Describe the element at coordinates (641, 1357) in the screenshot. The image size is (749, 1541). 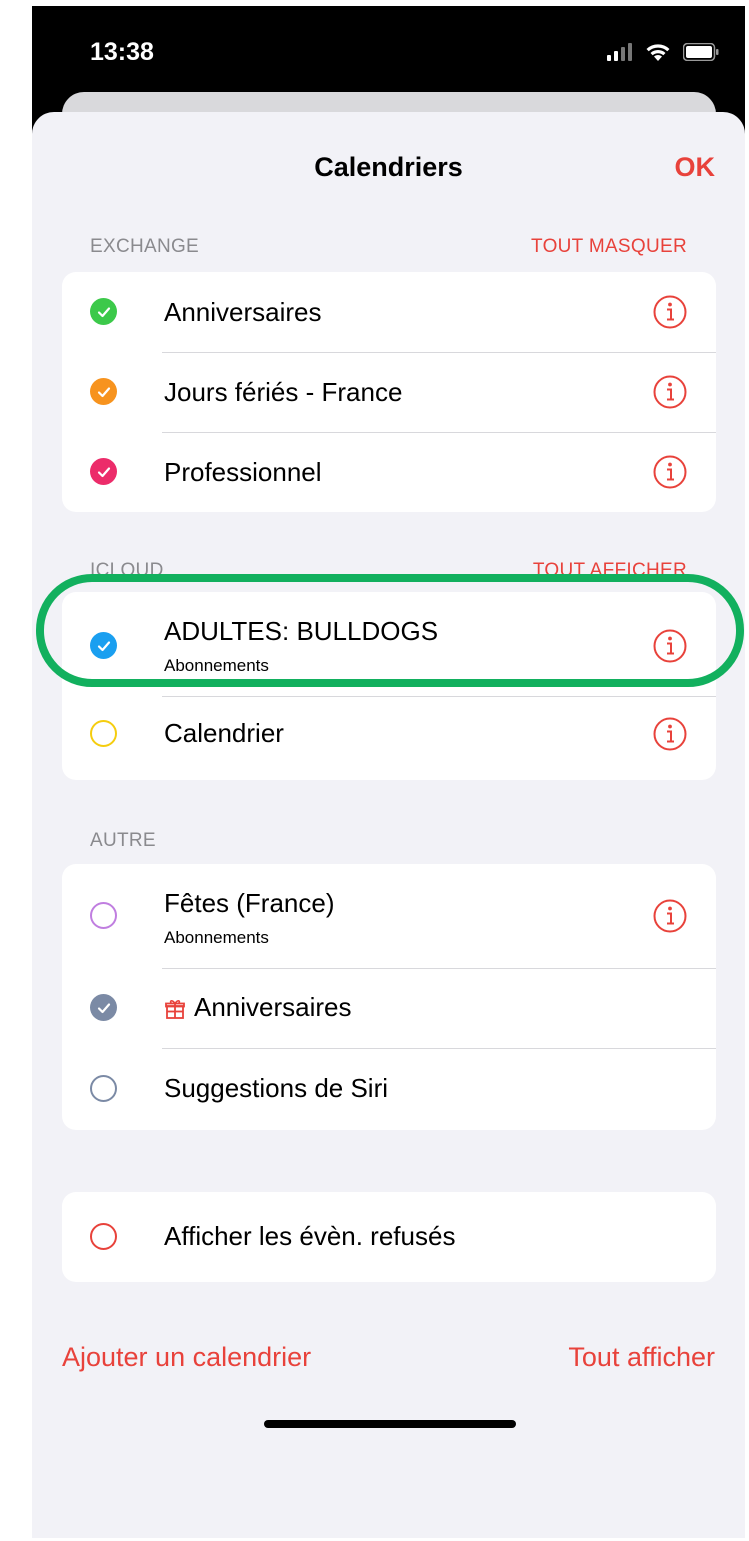
I see `show-all-button: Tout afficher` at that location.